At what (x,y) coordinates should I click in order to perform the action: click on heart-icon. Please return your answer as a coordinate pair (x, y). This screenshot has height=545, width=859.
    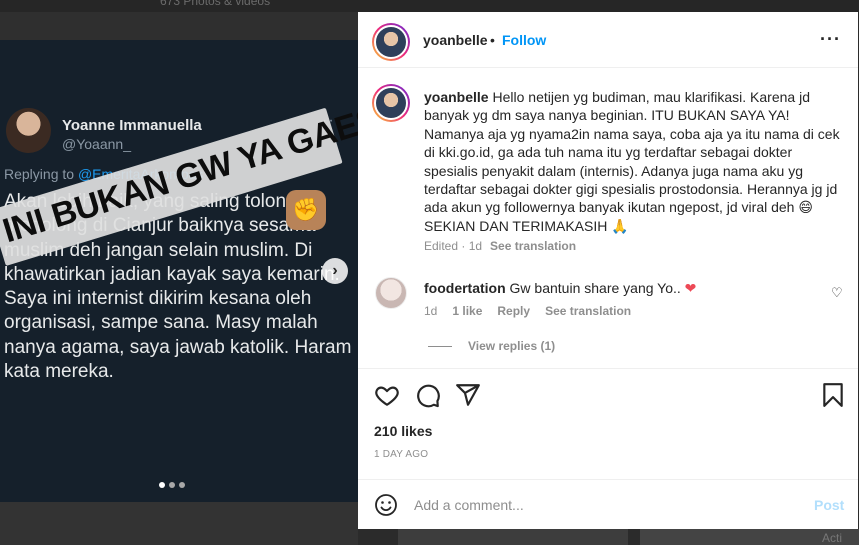
    Looking at the image, I should click on (387, 395).